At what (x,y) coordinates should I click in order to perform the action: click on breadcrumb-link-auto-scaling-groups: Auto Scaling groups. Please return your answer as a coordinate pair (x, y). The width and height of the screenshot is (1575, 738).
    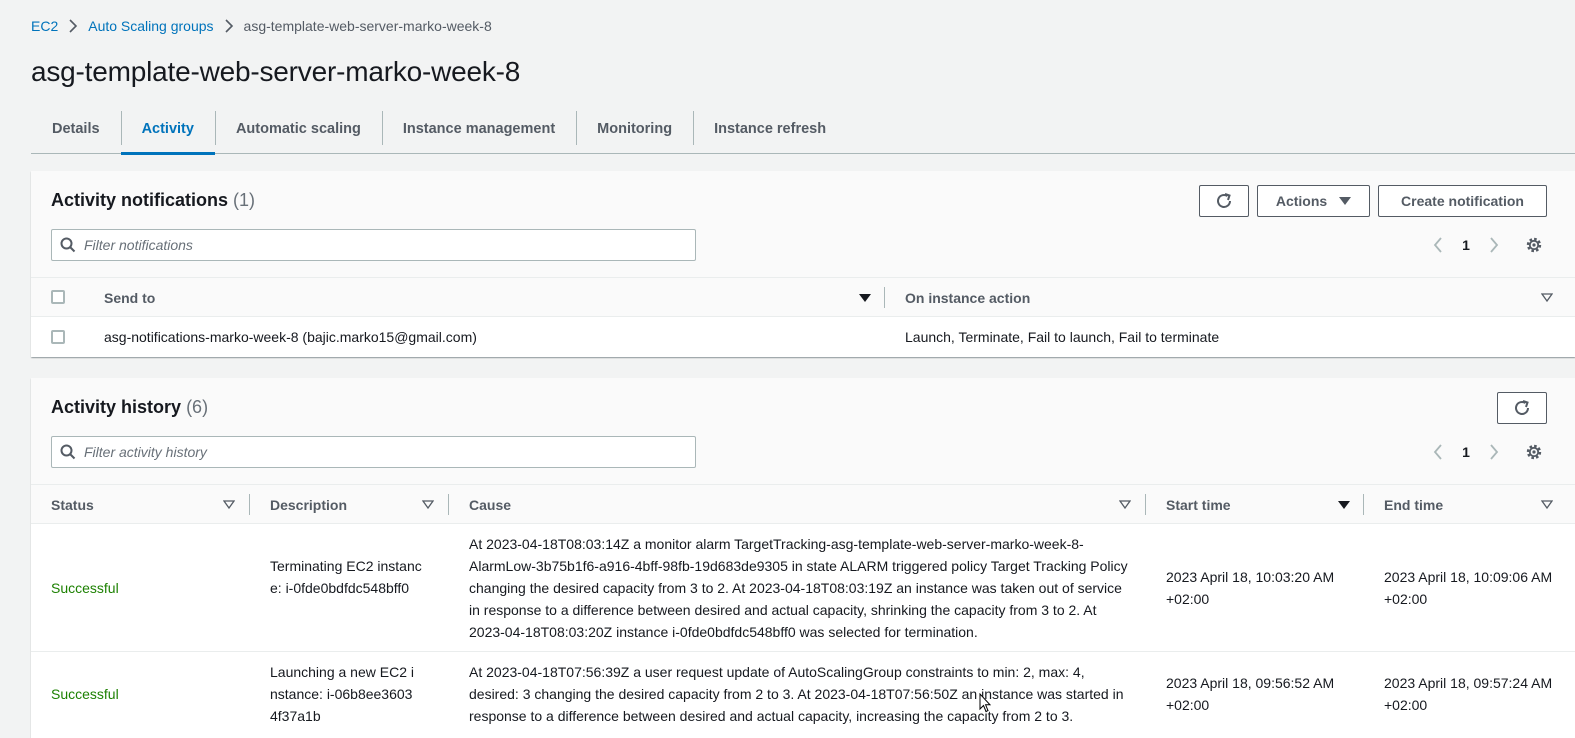
    Looking at the image, I should click on (150, 26).